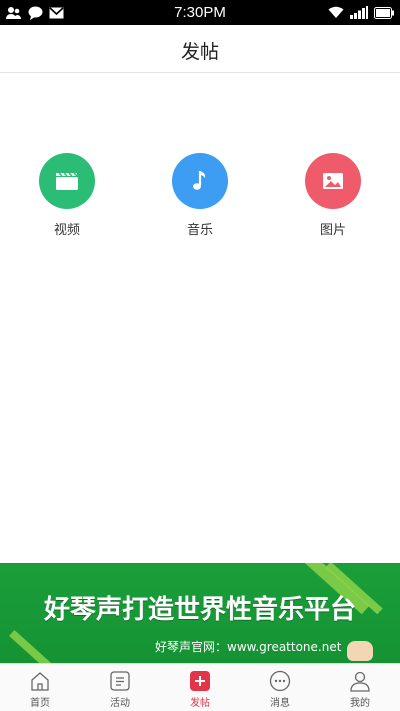 This screenshot has width=400, height=711. What do you see at coordinates (360, 703) in the screenshot?
I see `tab-me-label: 我的` at bounding box center [360, 703].